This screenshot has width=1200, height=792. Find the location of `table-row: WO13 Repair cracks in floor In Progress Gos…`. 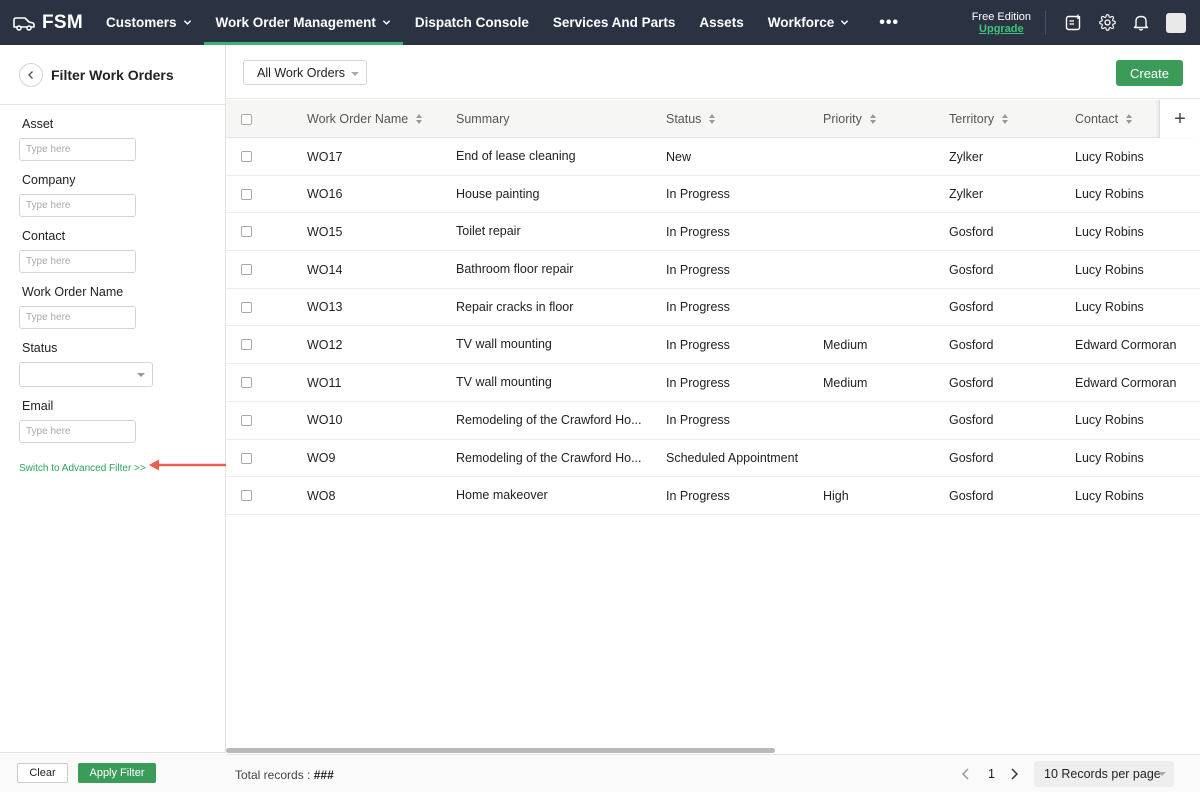

table-row: WO13 Repair cracks in floor In Progress Gos… is located at coordinates (713, 308).